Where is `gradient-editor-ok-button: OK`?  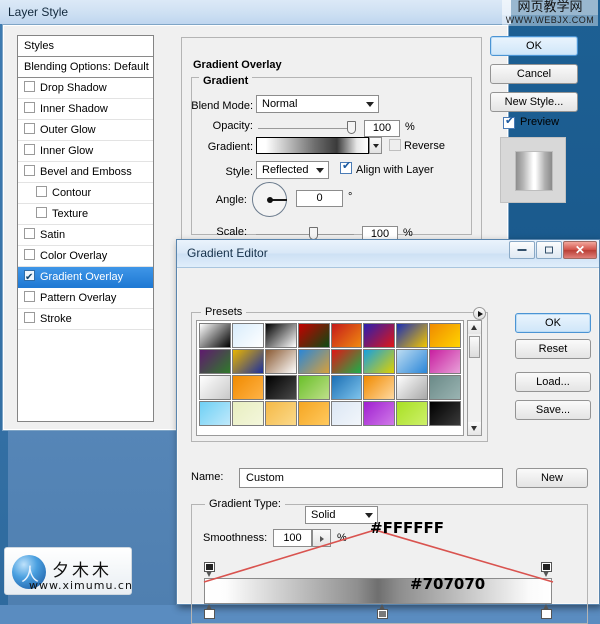
gradient-editor-ok-button: OK is located at coordinates (553, 323).